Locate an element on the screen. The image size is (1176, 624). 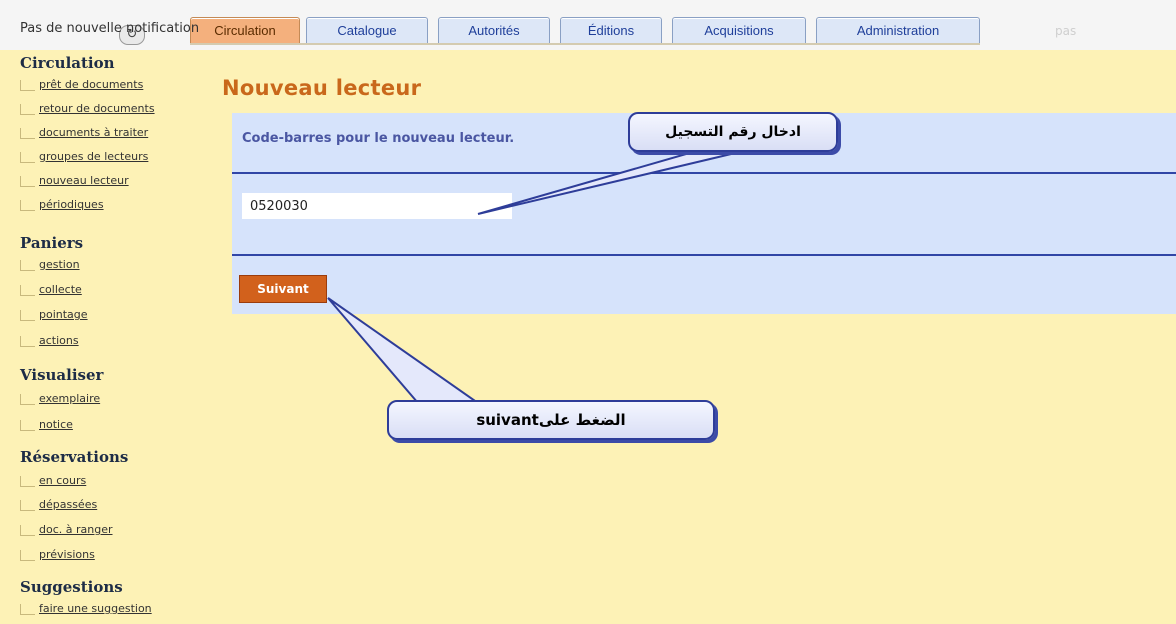
sidebar-item-faire-suggestion: faire une suggestion is located at coordinates (86, 611).